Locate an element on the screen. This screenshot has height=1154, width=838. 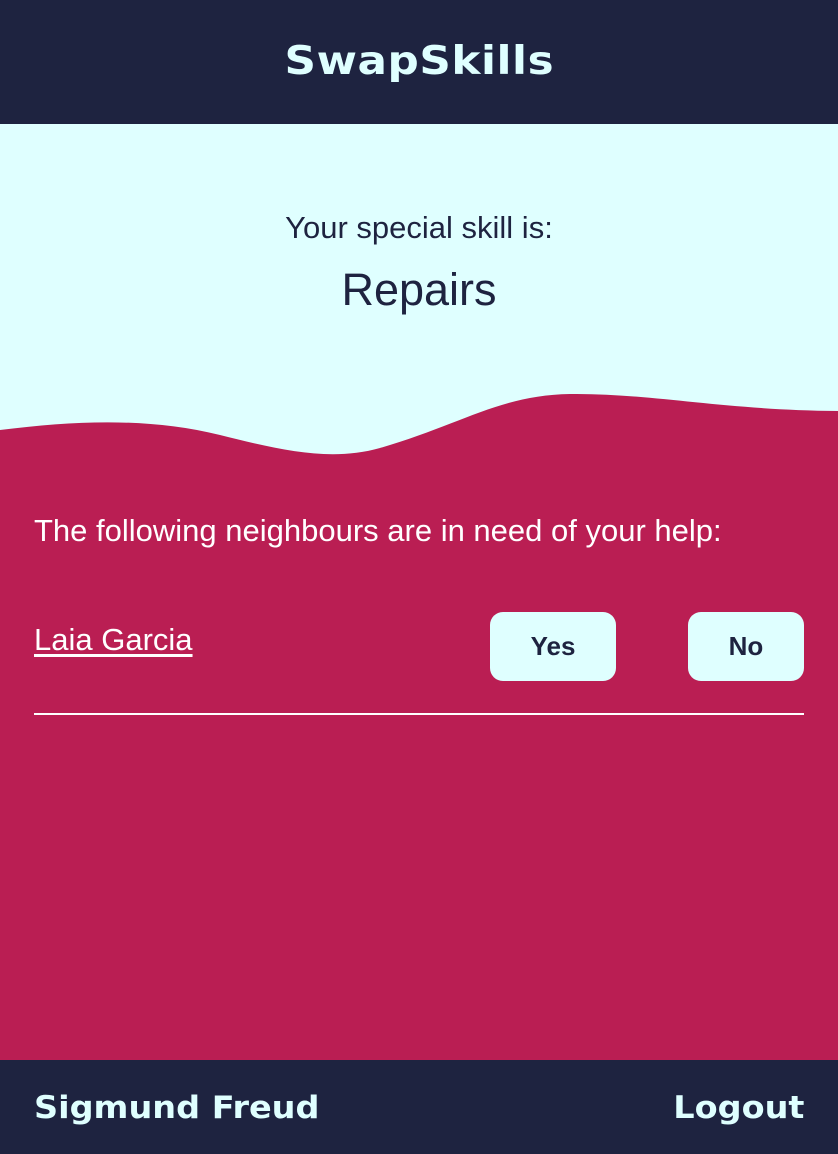
skill-intro-text: Your special skill is: is located at coordinates (419, 227).